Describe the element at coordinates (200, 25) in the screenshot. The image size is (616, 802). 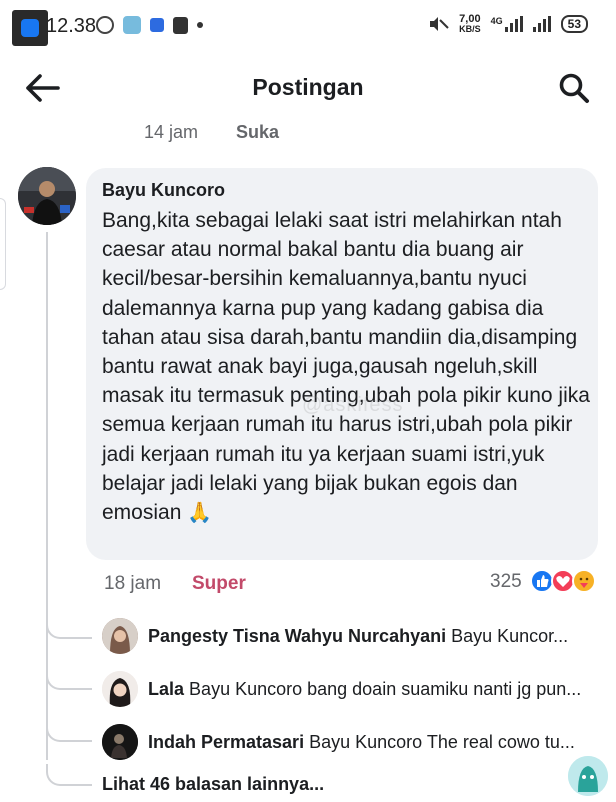
I see `more-notifications-dot` at that location.